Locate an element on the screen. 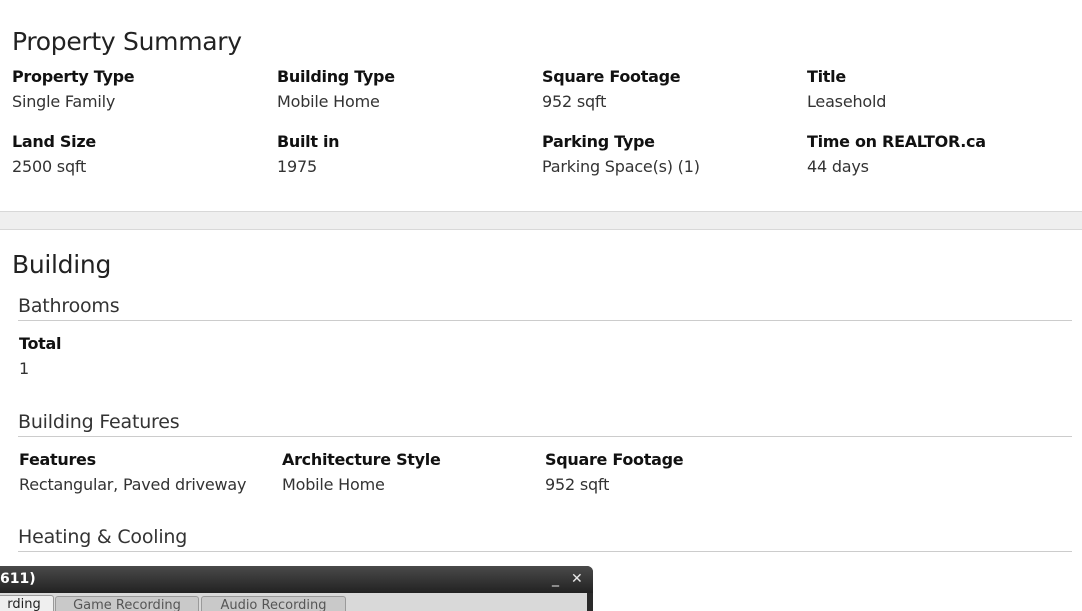  building-features-heading: Building Features is located at coordinates (545, 423).